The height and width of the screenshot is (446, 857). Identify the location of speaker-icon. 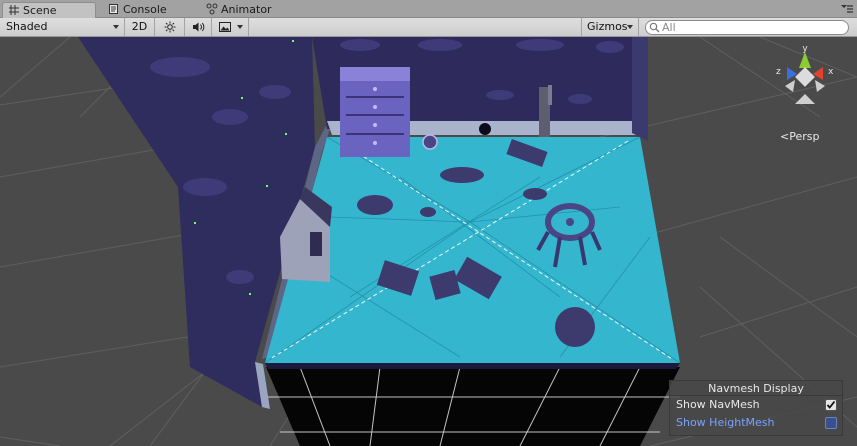
(199, 27).